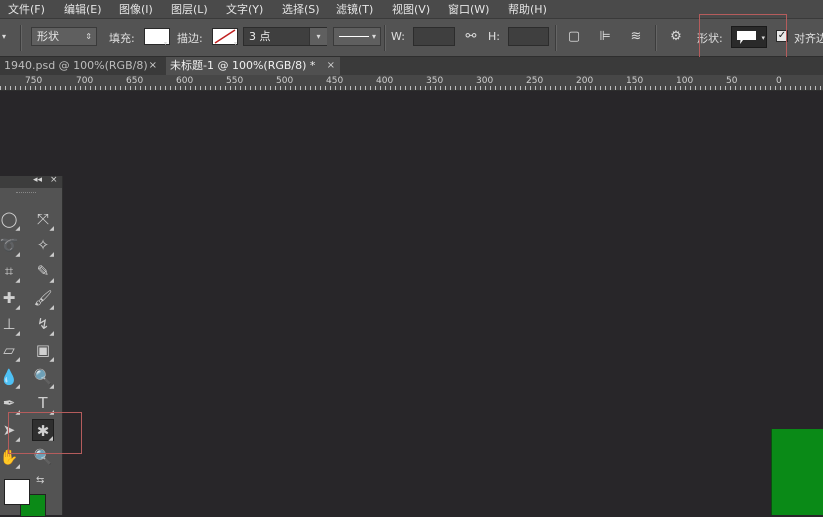 This screenshot has height=517, width=823. Describe the element at coordinates (434, 36) in the screenshot. I see `width-input` at that location.